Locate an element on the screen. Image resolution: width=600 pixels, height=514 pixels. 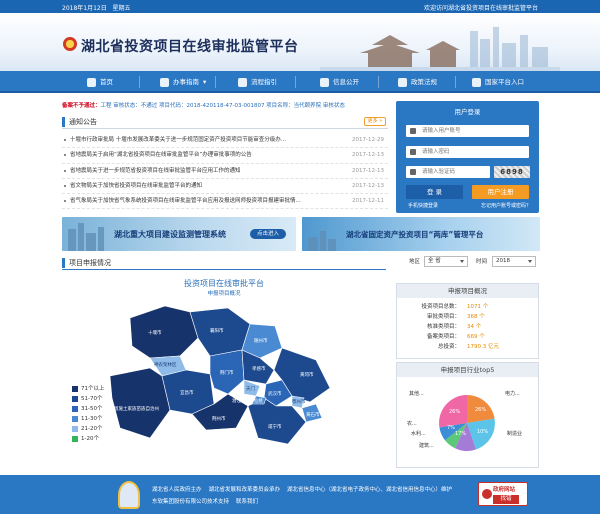
chevron-down-icon is located at coordinates (462, 261).